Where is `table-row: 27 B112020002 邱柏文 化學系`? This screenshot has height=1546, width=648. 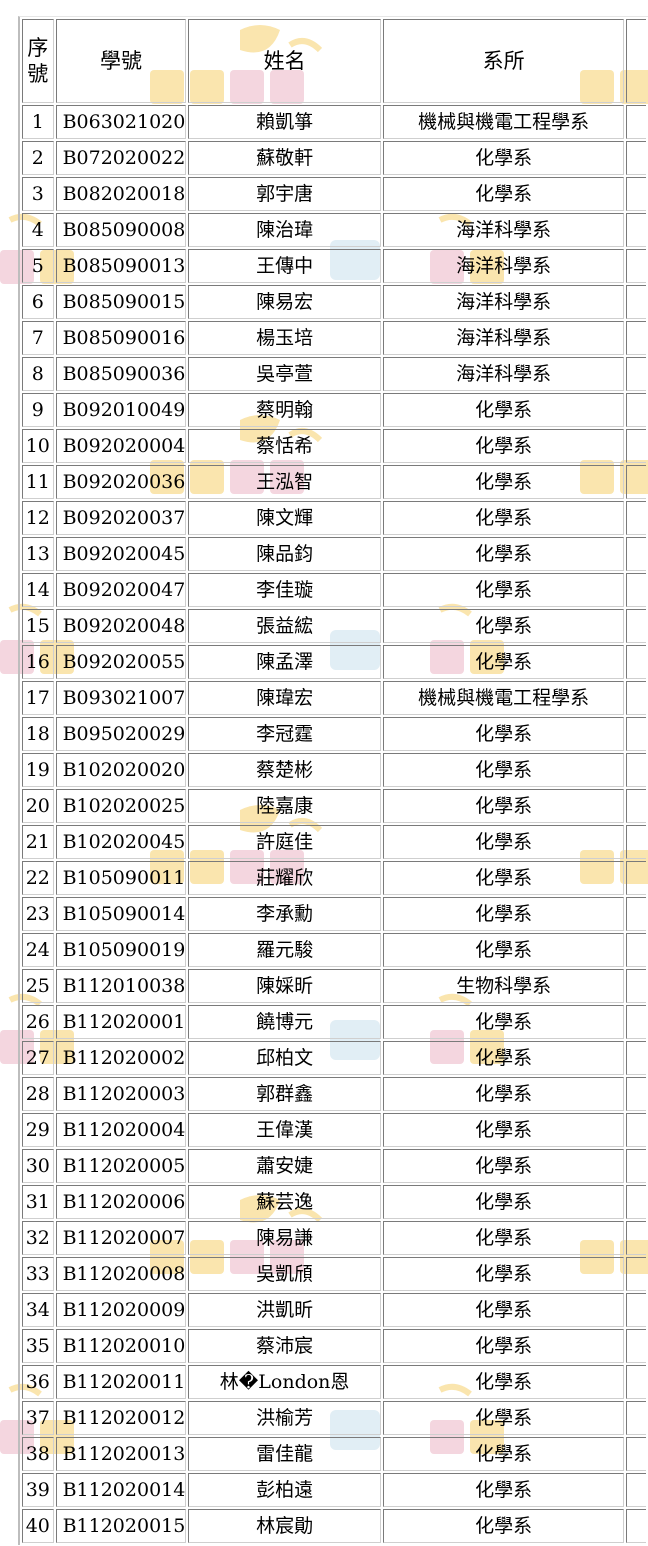
table-row: 27 B112020002 邱柏文 化學系 is located at coordinates (334, 1058).